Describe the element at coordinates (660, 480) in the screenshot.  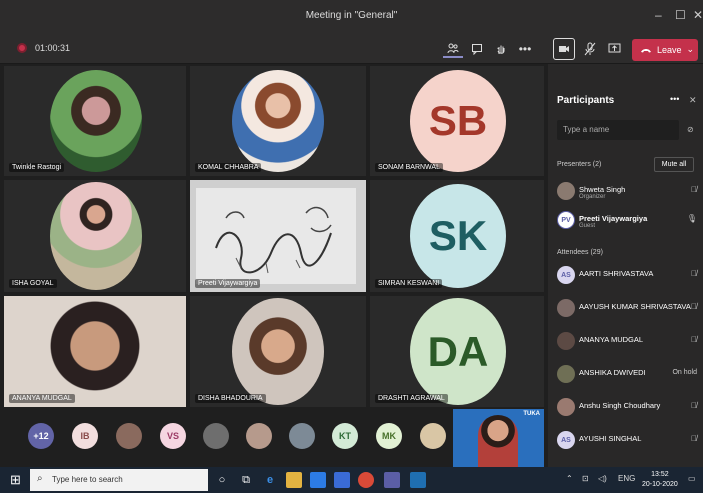
I see `taskbar-clock: 13:52 20-10-2020` at that location.